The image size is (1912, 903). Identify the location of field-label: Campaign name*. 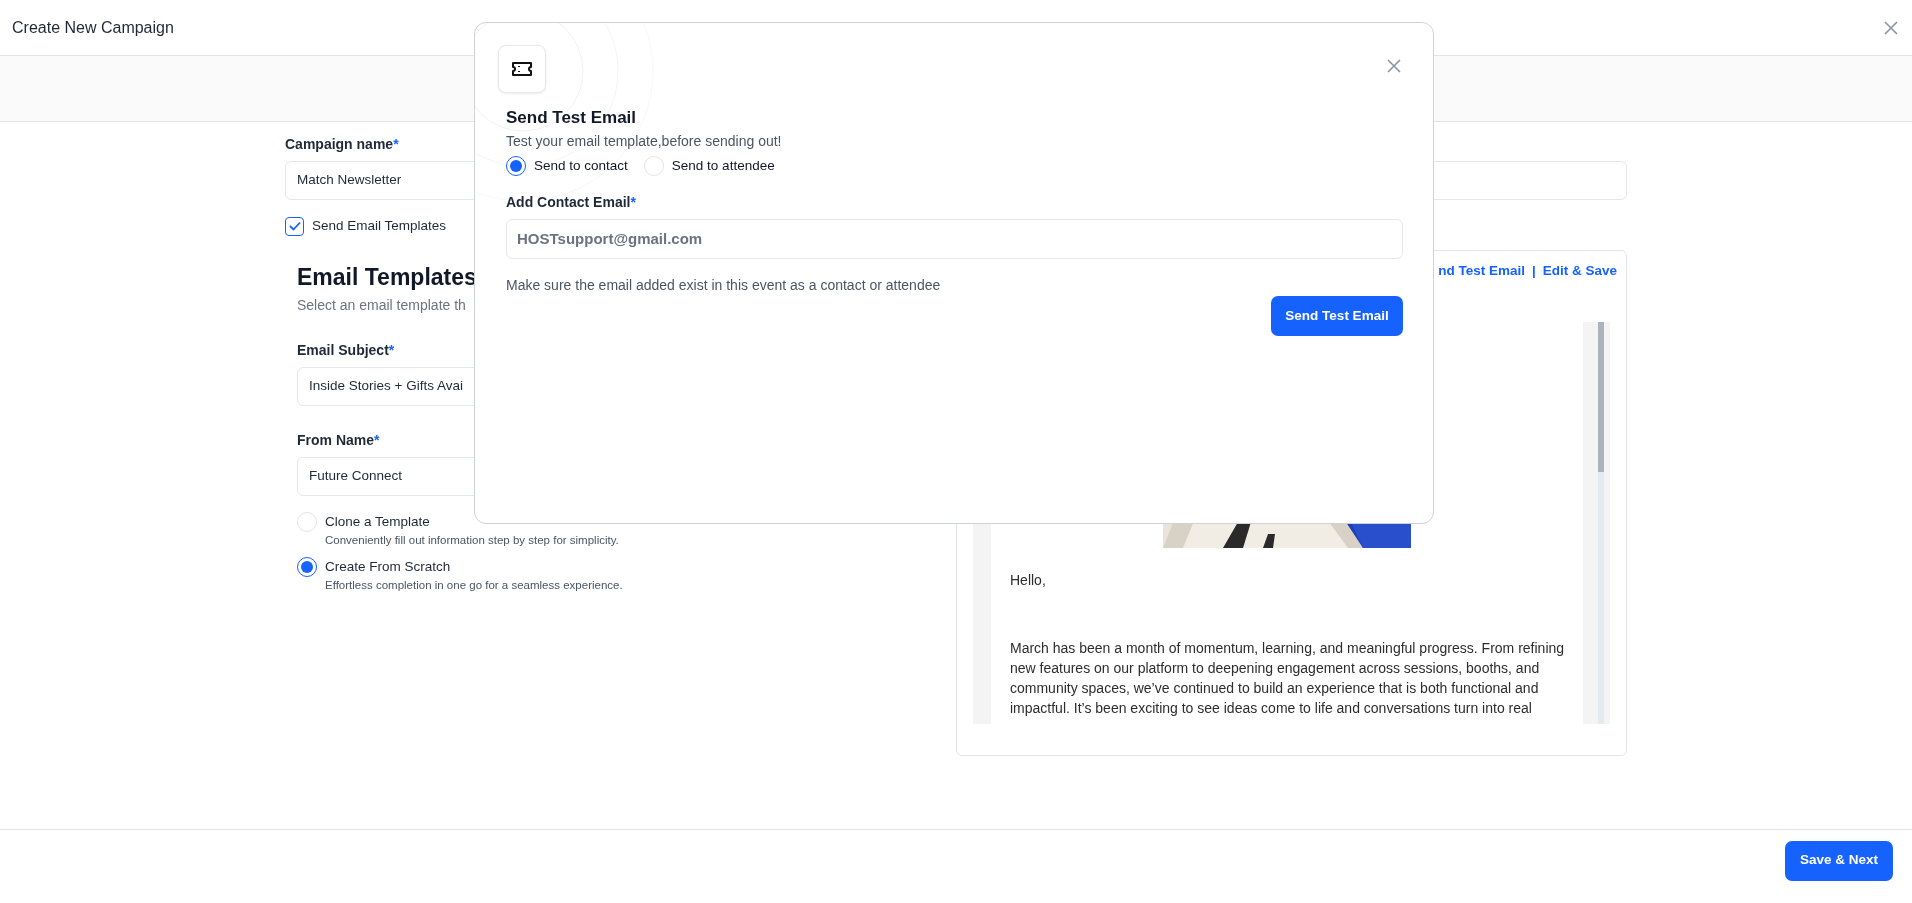
(342, 144).